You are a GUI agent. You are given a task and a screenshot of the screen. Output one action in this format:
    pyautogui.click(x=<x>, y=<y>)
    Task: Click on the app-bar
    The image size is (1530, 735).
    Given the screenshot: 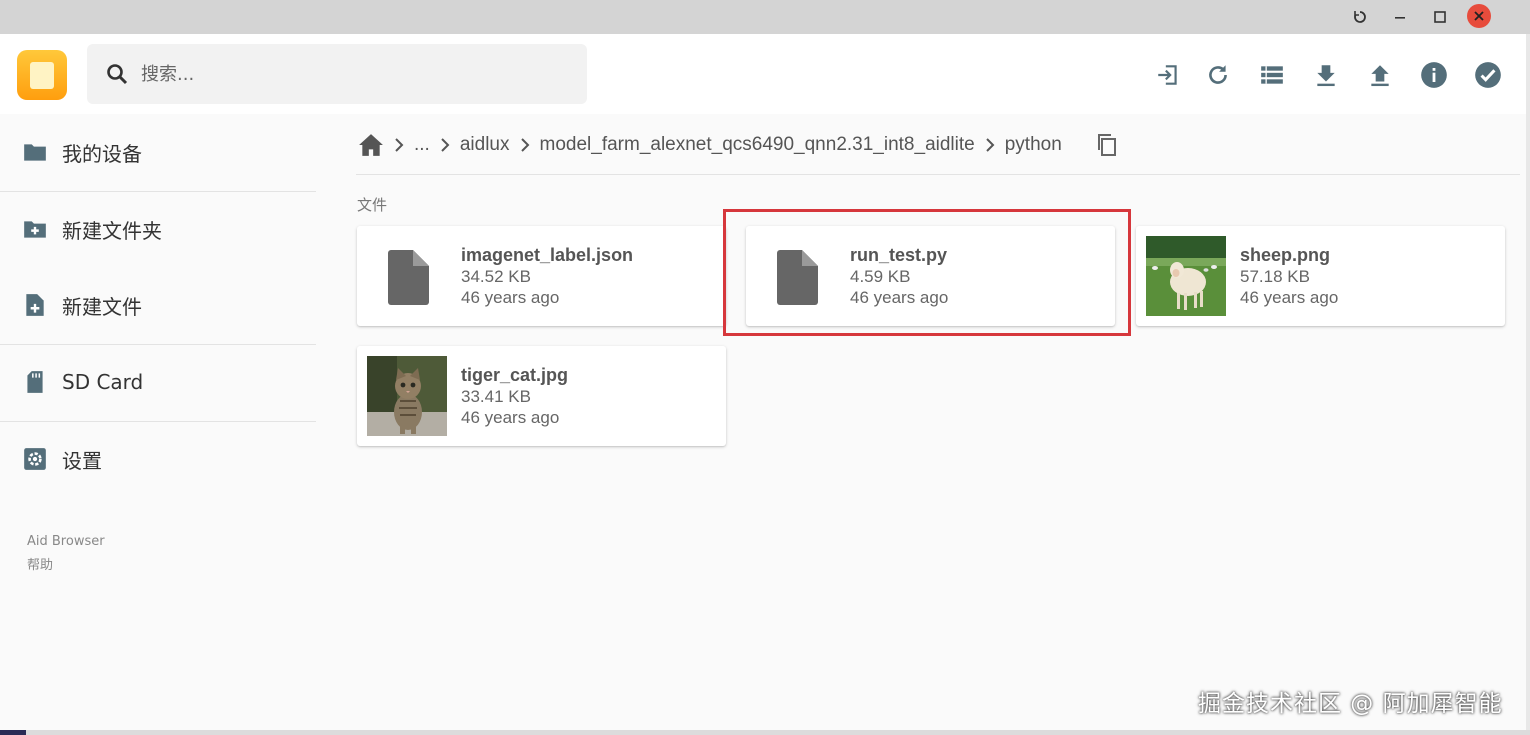 What is the action you would take?
    pyautogui.click(x=763, y=74)
    